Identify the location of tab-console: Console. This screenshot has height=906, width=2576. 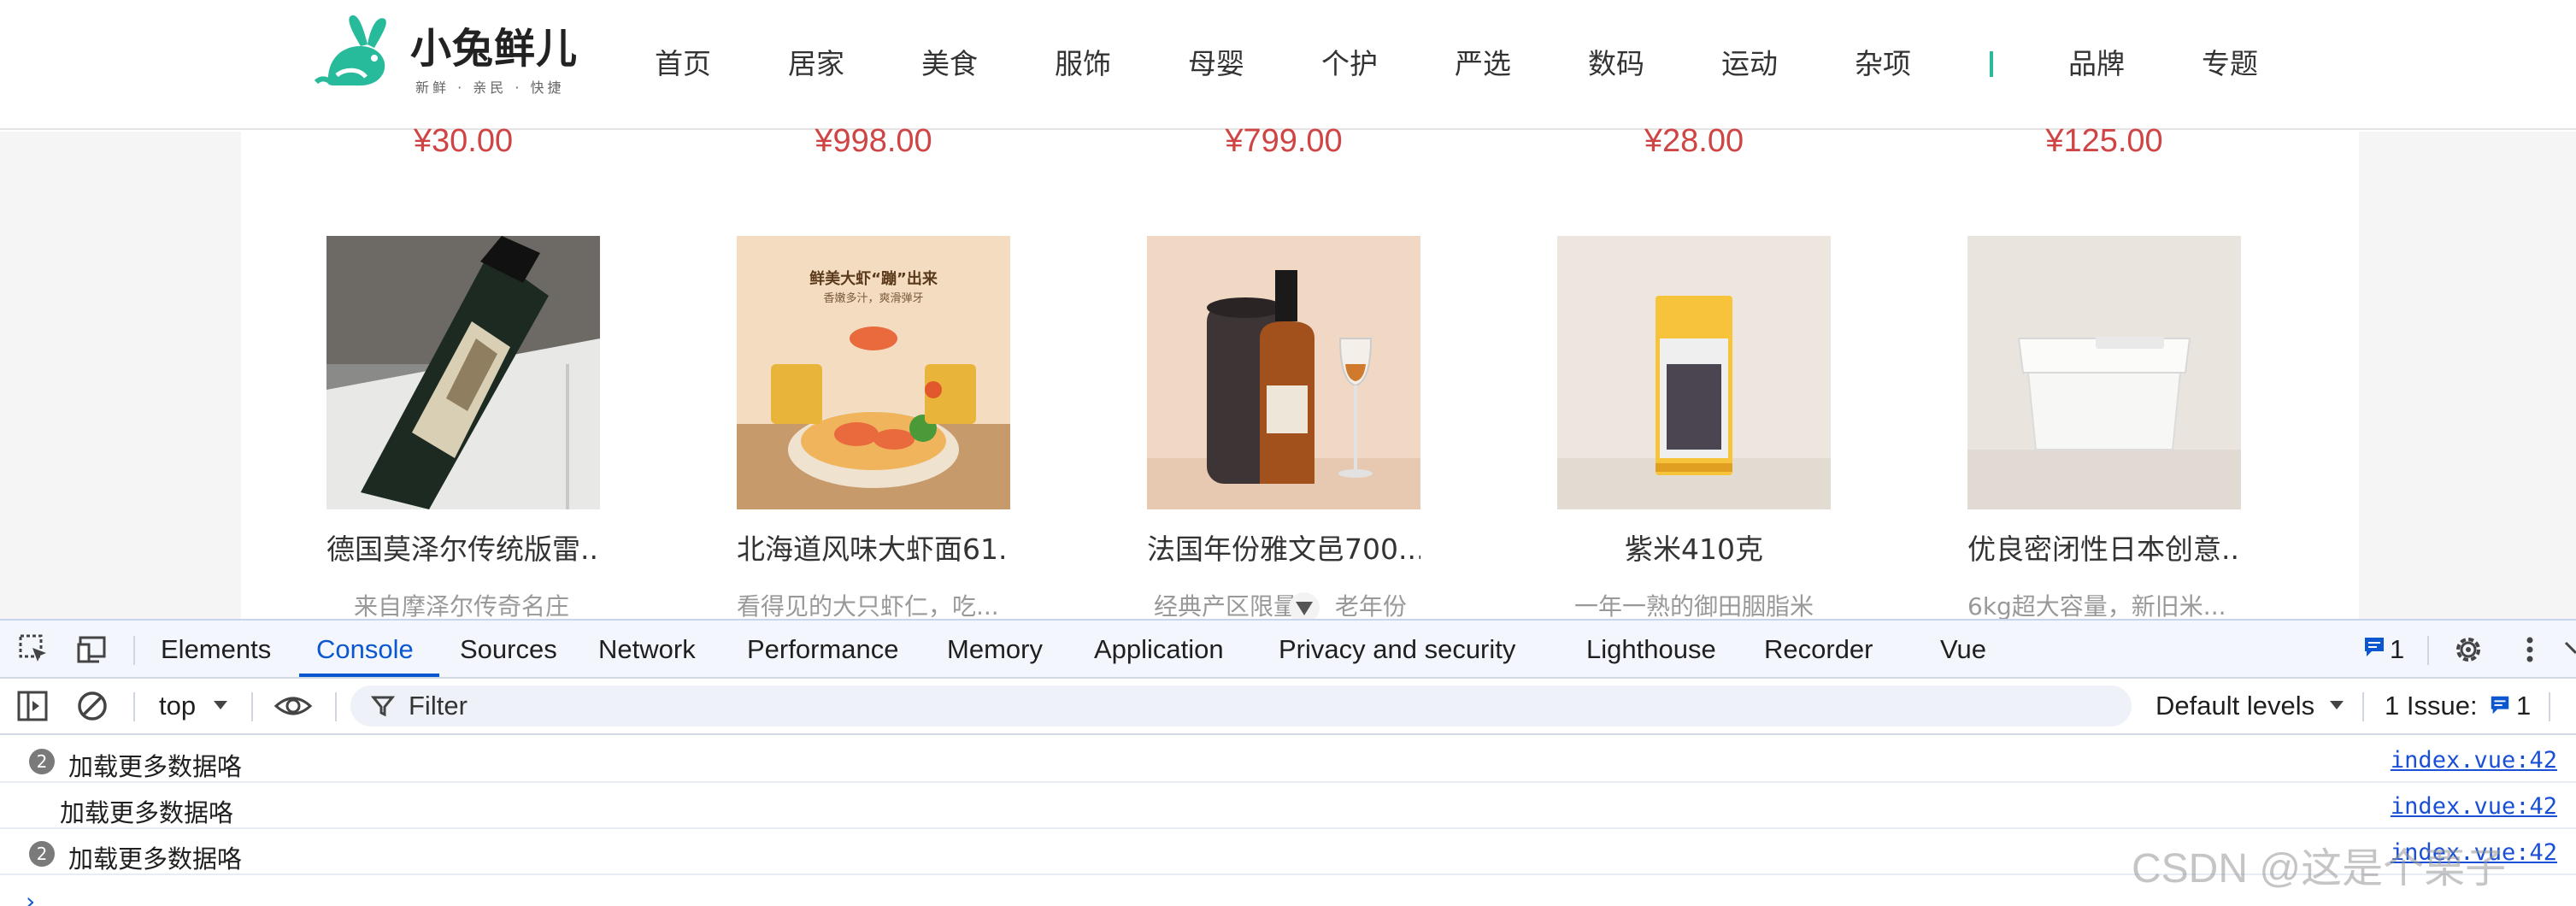
(365, 649).